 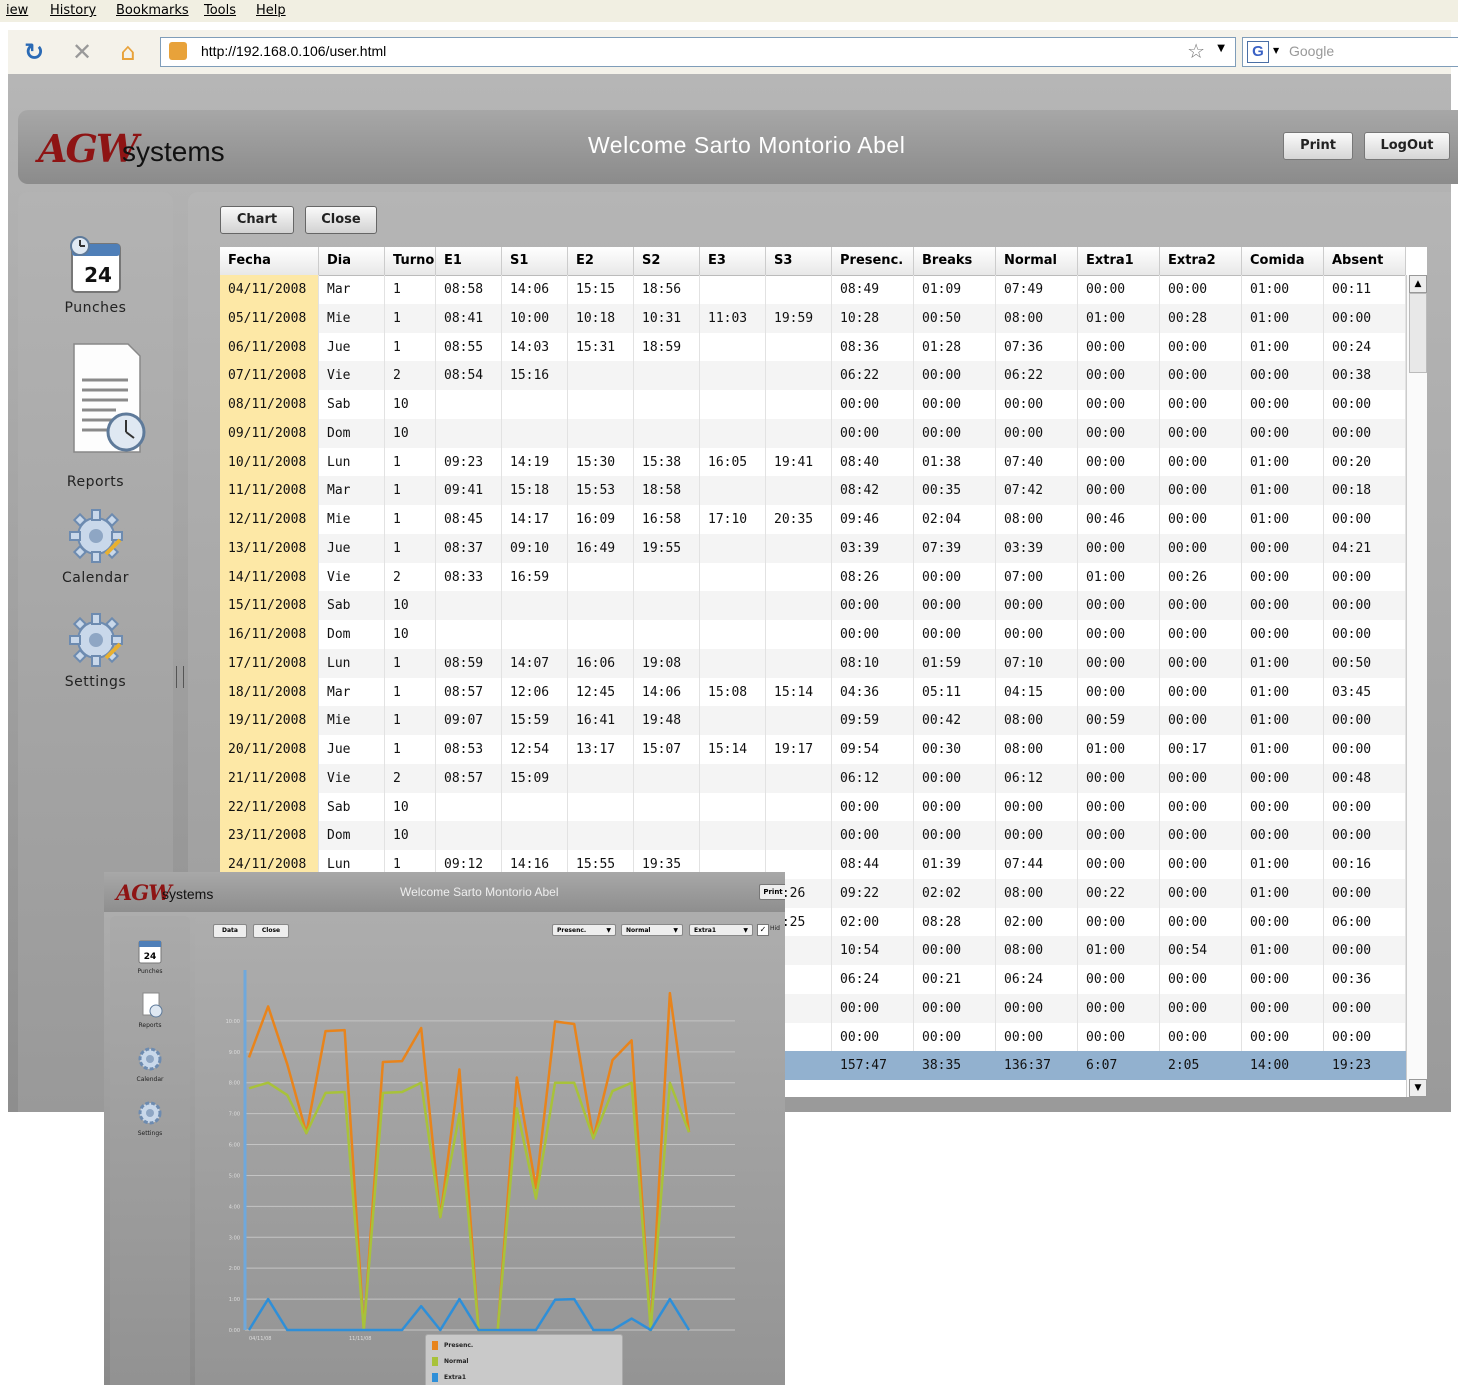 I want to click on url-dropdown-icon: ▼, so click(x=1221, y=48).